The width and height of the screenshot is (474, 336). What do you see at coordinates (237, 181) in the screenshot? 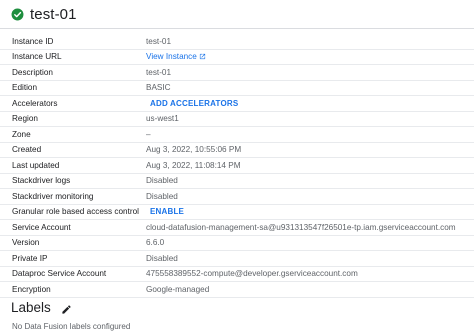
I see `detail-row-stackdriver-logs: Stackdriver logs Disabled` at bounding box center [237, 181].